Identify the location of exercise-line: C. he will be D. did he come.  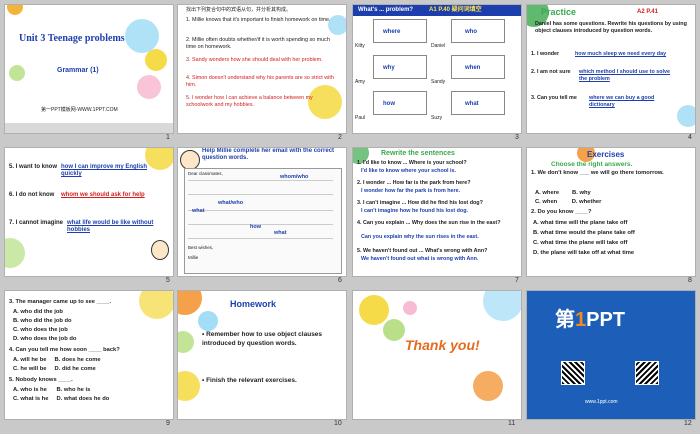
(54, 369).